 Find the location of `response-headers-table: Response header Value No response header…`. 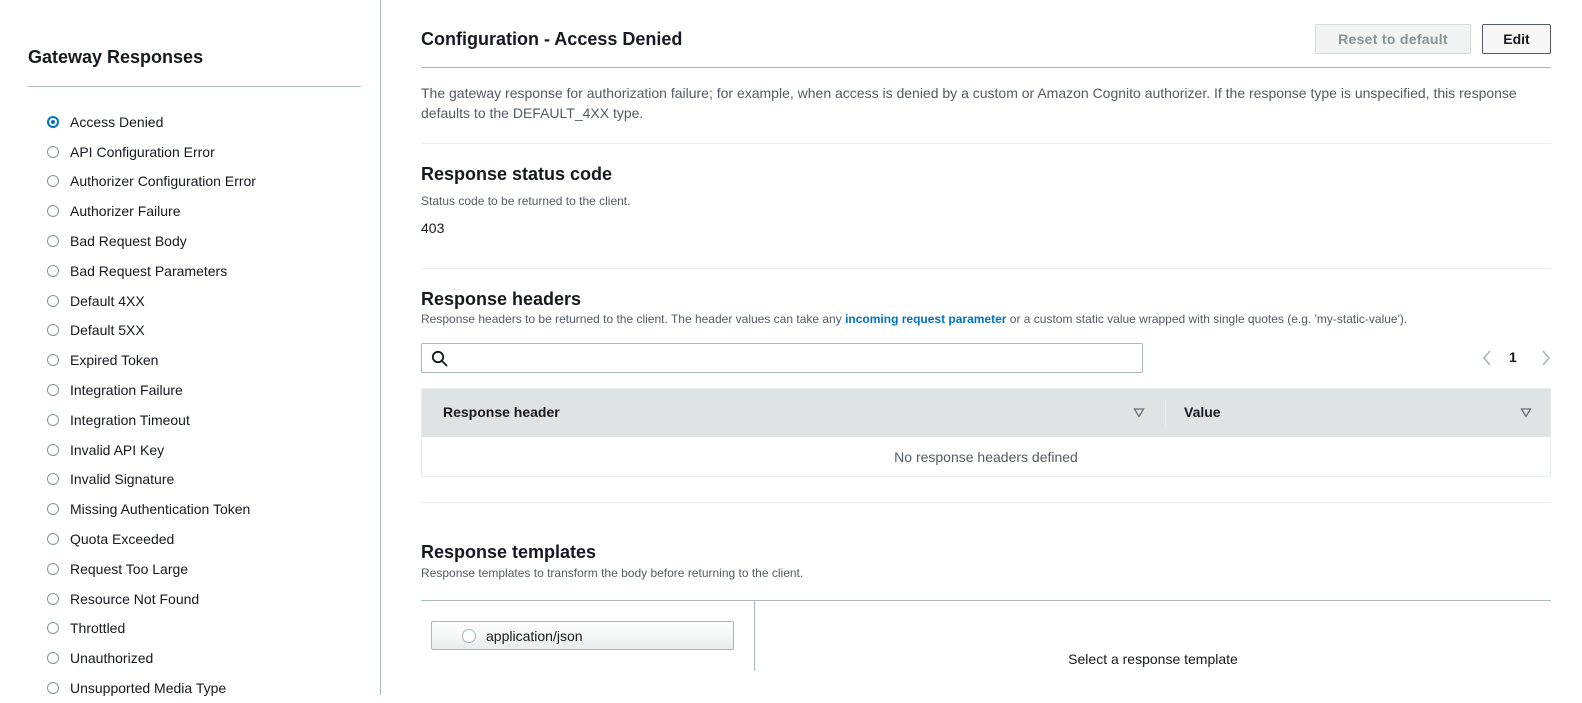

response-headers-table: Response header Value No response header… is located at coordinates (986, 432).